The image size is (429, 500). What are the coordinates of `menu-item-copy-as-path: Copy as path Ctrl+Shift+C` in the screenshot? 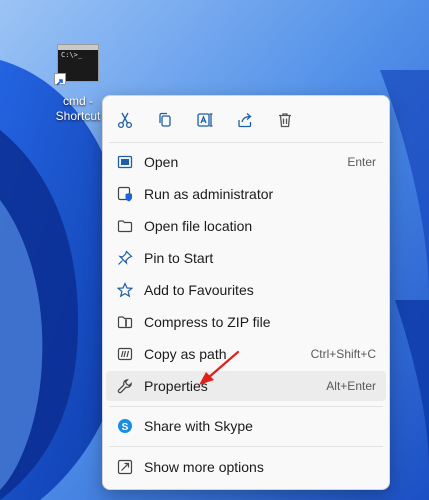 It's located at (246, 354).